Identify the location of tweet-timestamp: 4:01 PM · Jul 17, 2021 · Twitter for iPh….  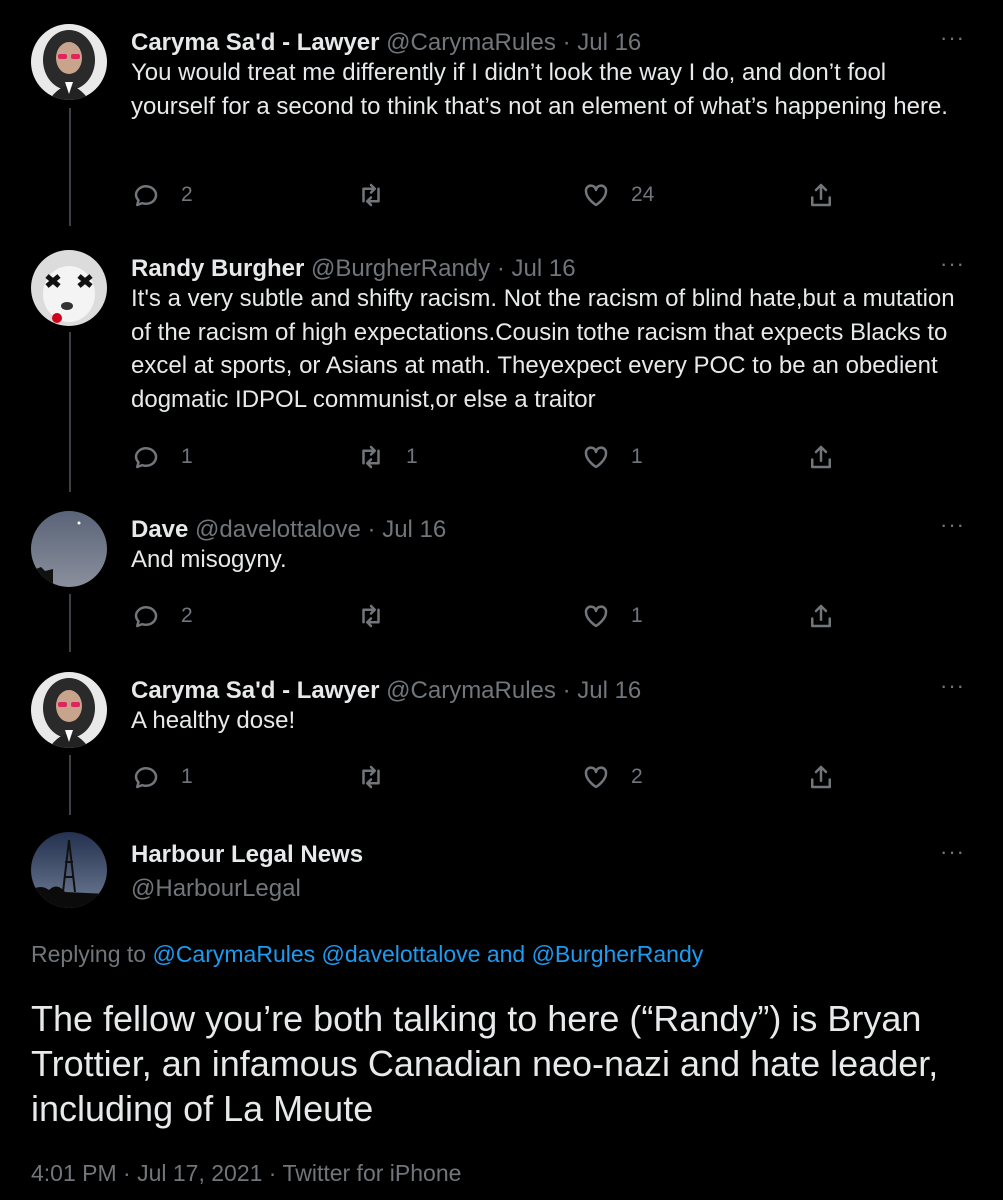
(246, 1173).